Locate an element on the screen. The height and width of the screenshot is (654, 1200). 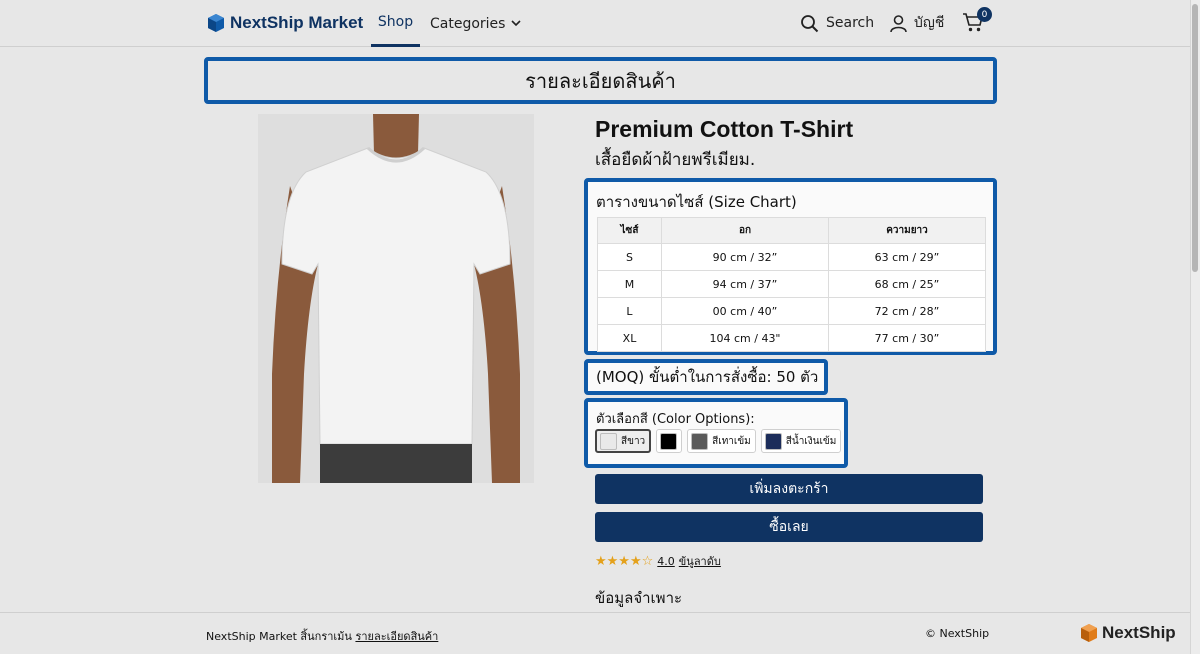
search-icon is located at coordinates (810, 23).